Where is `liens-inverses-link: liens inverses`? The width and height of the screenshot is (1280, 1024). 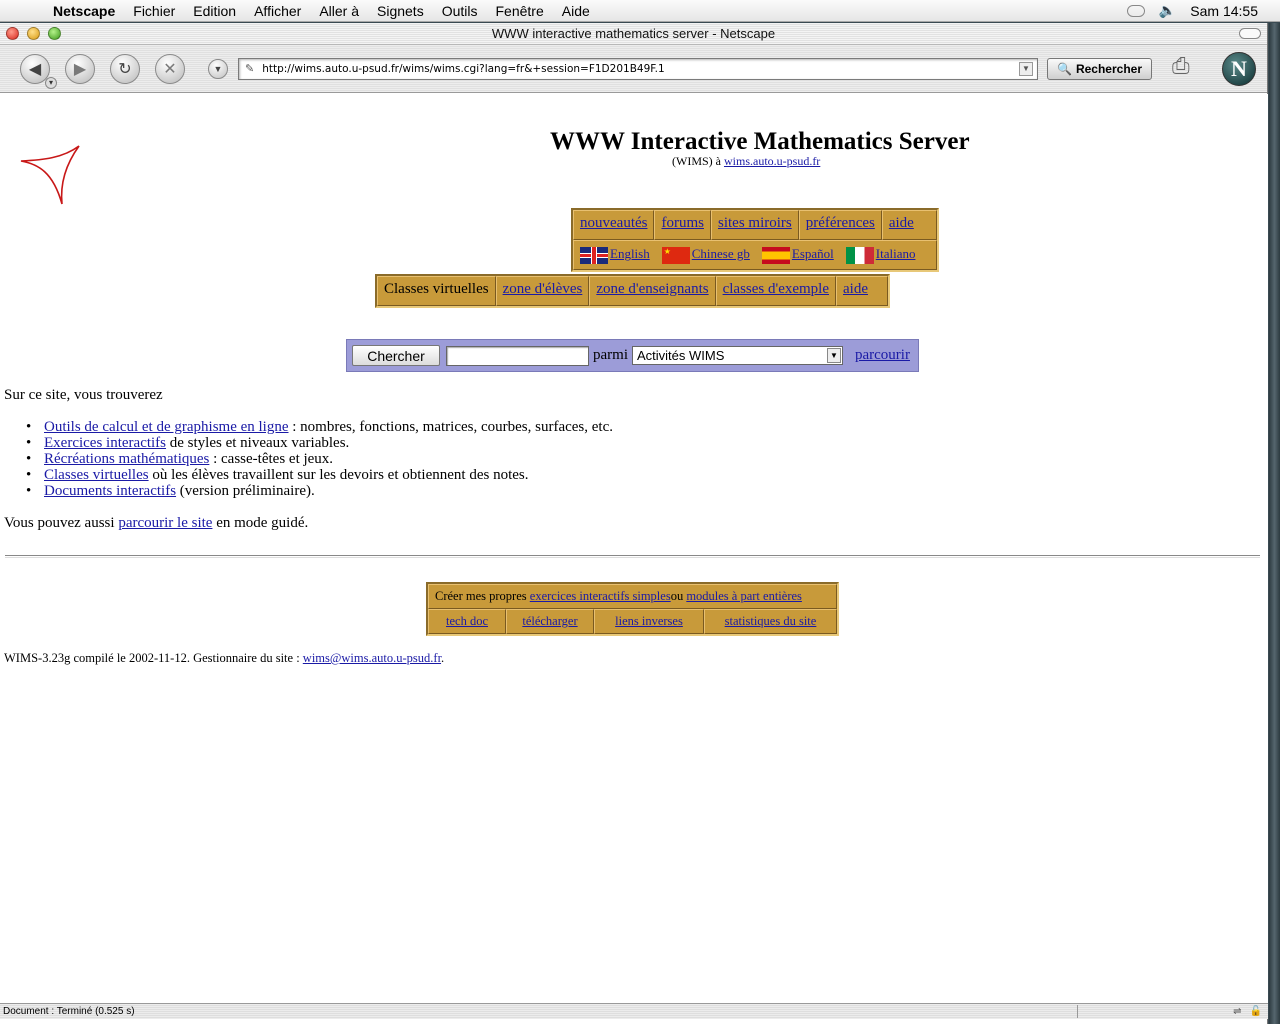
liens-inverses-link: liens inverses is located at coordinates (649, 621).